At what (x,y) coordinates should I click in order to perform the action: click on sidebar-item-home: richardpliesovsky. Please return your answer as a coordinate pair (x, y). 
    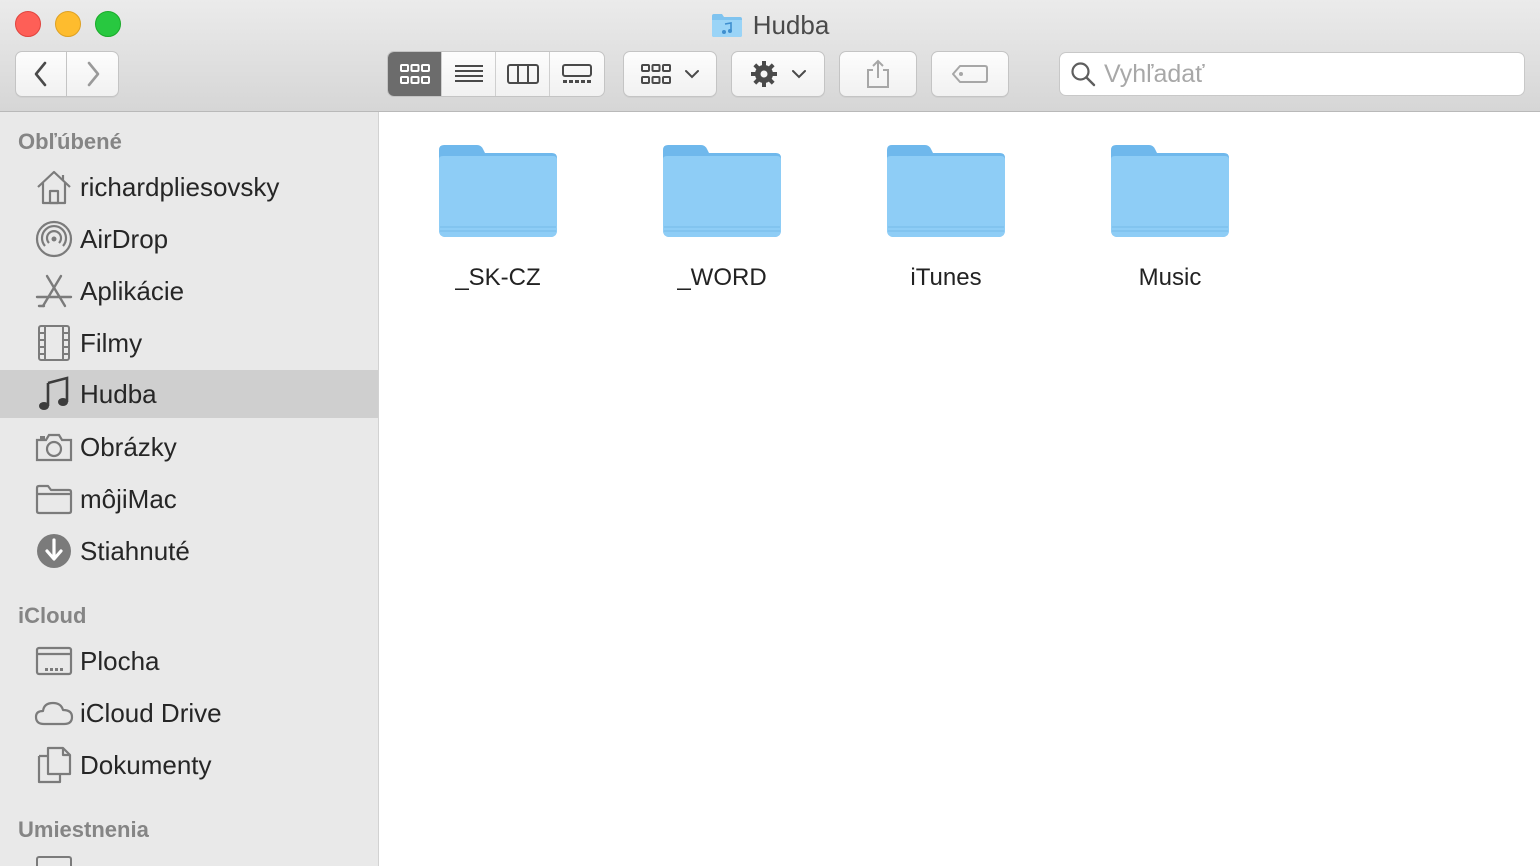
    Looking at the image, I should click on (189, 187).